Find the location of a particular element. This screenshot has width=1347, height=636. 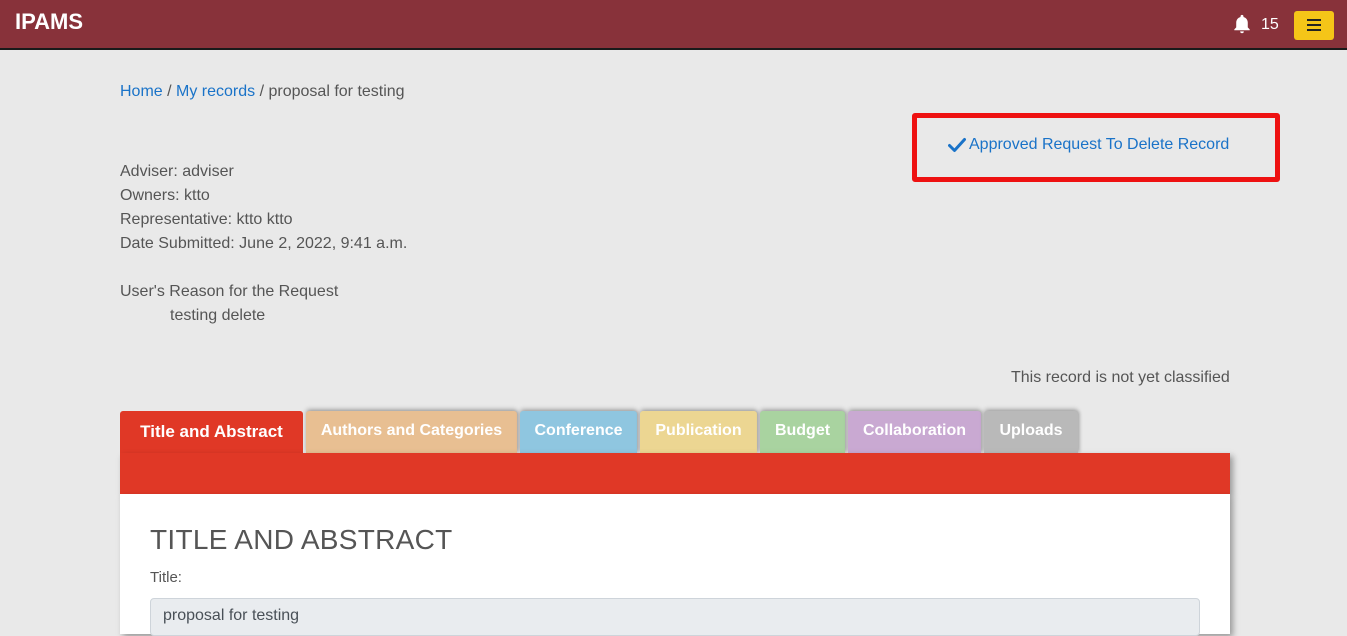

bell-icon is located at coordinates (1242, 24).